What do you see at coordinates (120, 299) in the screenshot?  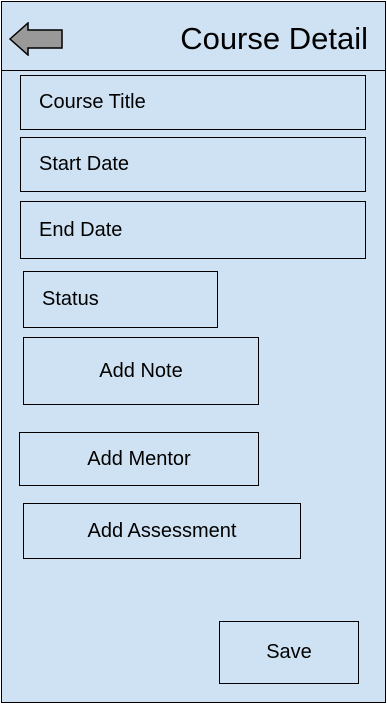 I see `status-field: Status` at bounding box center [120, 299].